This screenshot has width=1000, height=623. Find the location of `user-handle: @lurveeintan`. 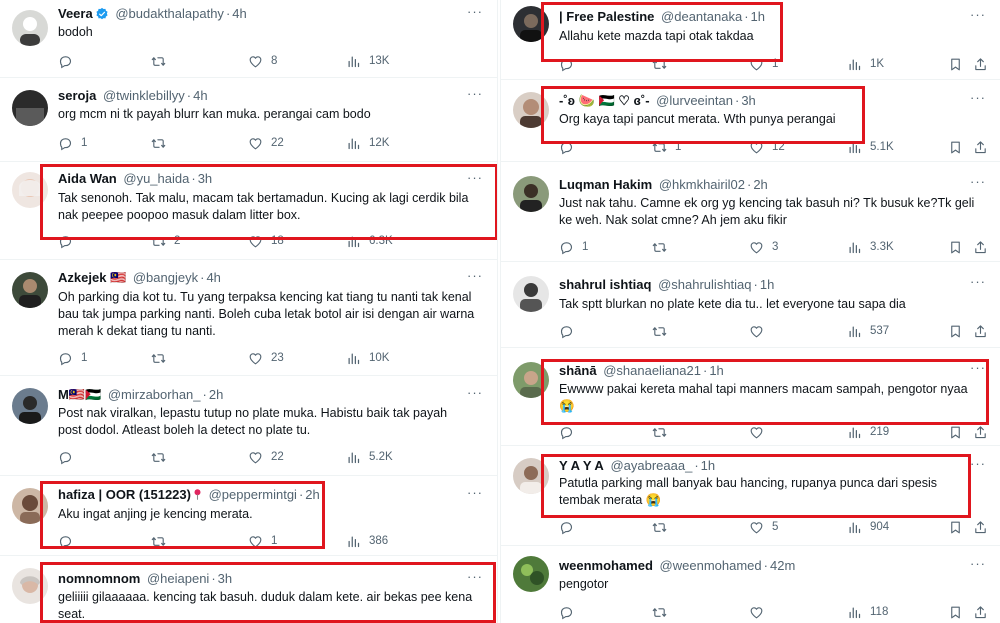

user-handle: @lurveeintan is located at coordinates (694, 100).